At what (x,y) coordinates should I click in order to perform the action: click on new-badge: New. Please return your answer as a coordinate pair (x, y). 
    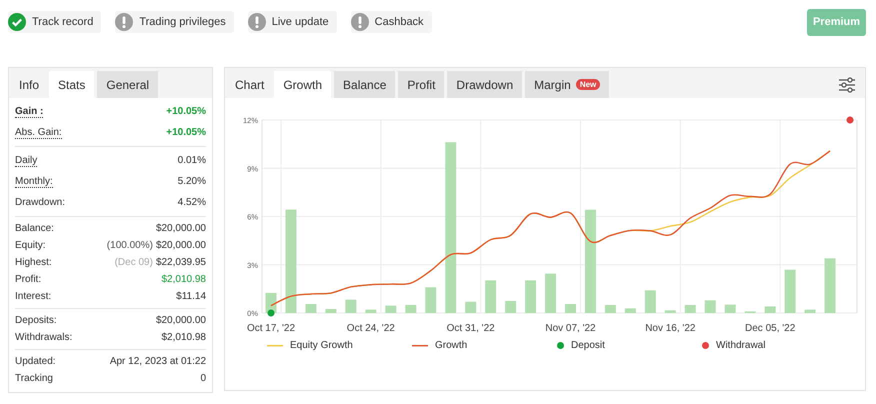
    Looking at the image, I should click on (588, 84).